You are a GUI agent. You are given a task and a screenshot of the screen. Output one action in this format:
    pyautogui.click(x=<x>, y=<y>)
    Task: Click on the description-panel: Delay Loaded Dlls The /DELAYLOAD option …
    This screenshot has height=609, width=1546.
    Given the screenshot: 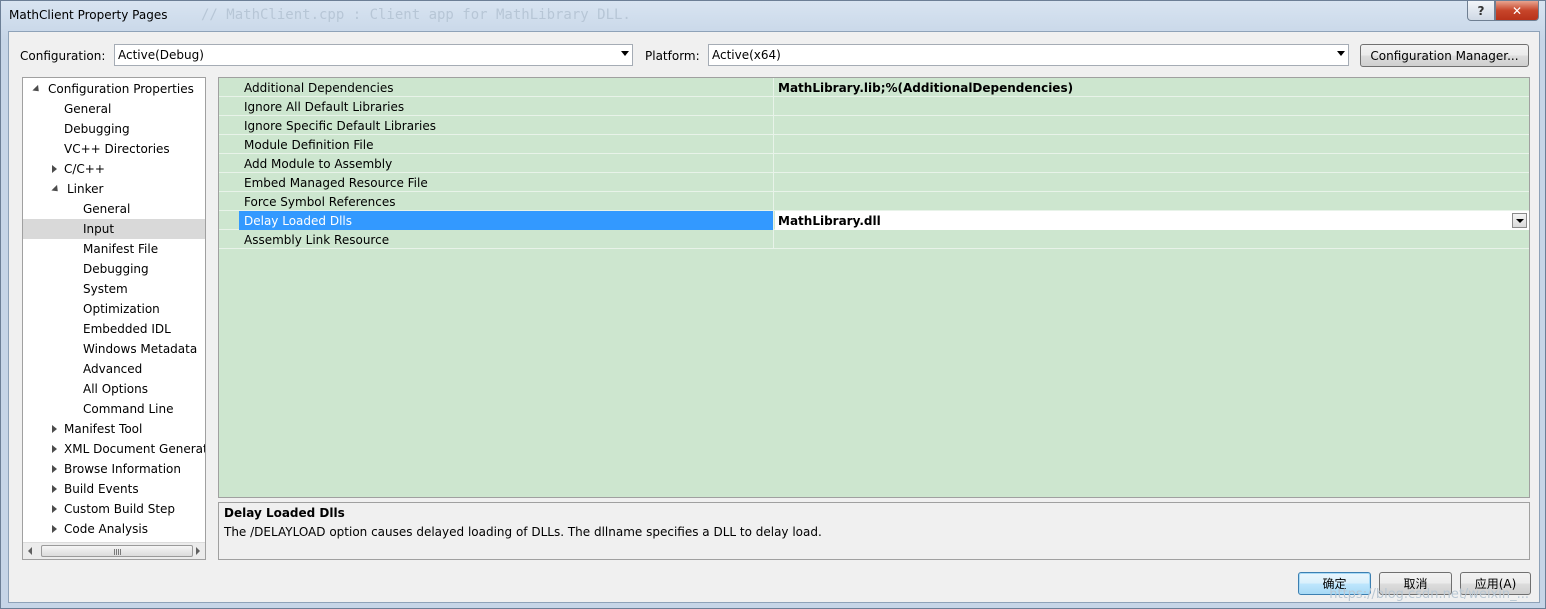 What is the action you would take?
    pyautogui.click(x=874, y=531)
    